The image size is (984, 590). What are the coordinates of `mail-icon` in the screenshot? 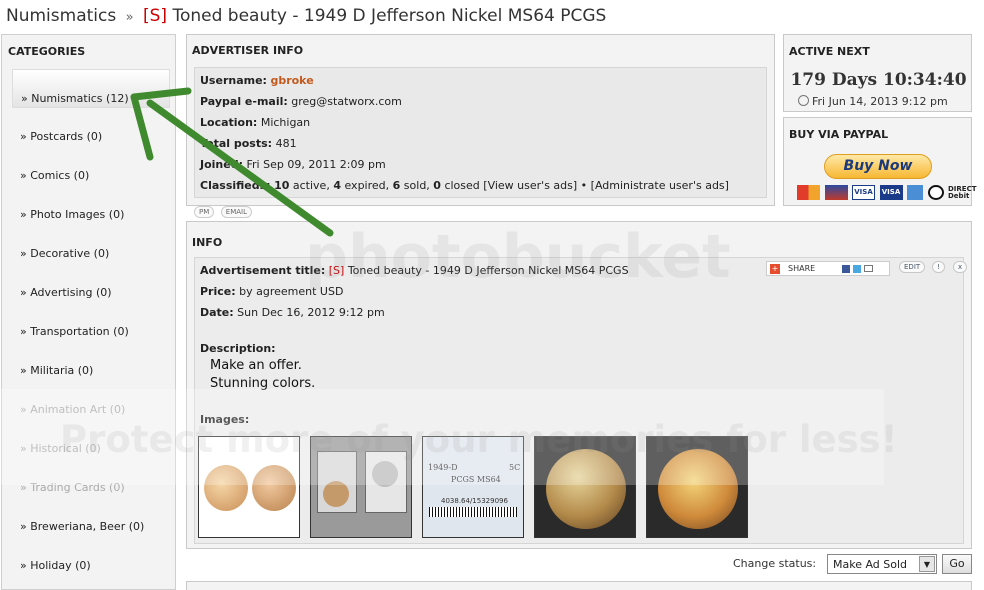 It's located at (868, 268).